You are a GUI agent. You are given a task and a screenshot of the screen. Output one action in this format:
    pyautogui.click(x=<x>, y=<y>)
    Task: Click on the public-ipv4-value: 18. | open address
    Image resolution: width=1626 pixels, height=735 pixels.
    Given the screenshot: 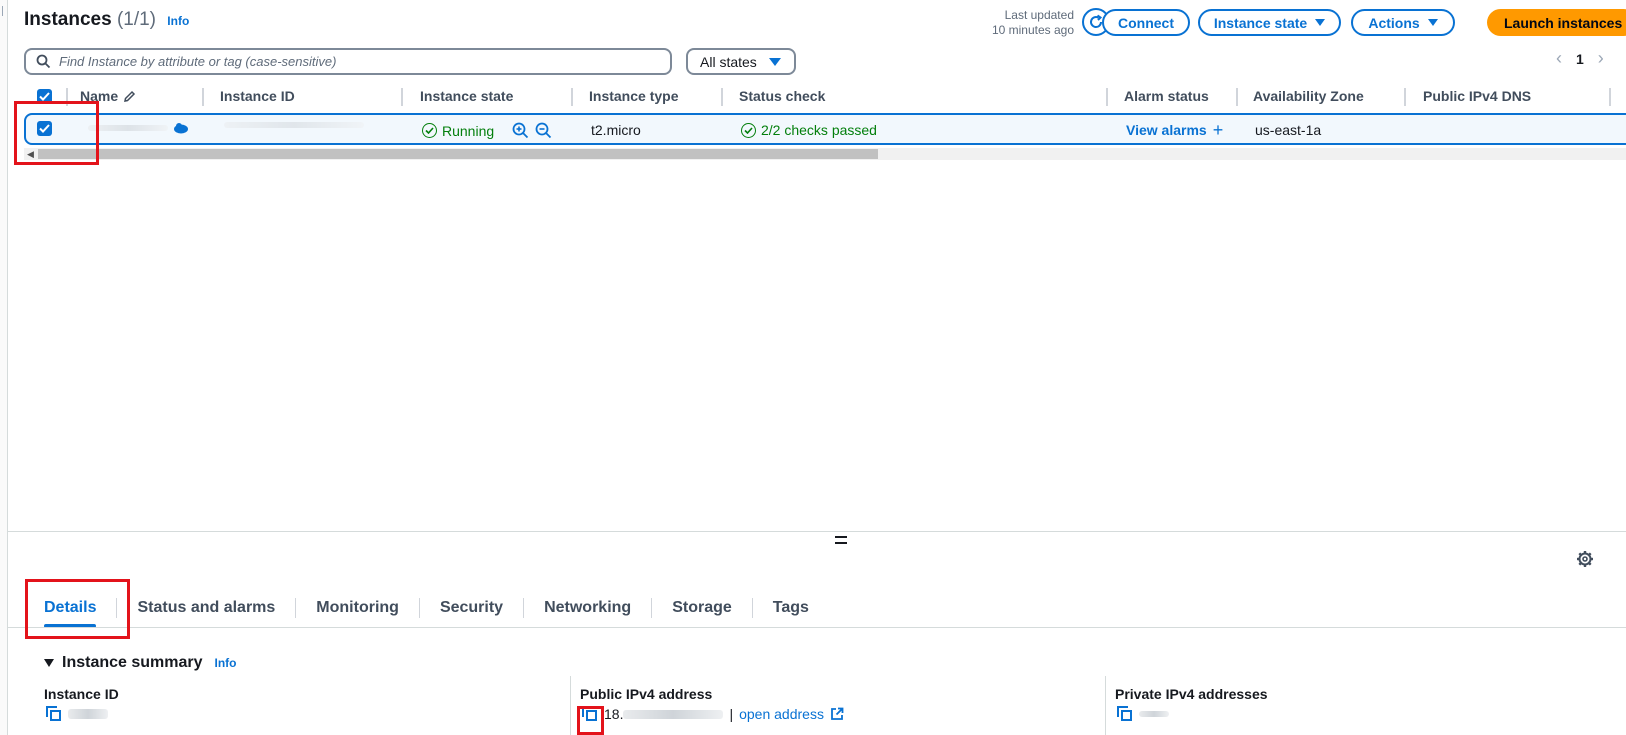 What is the action you would take?
    pyautogui.click(x=713, y=714)
    